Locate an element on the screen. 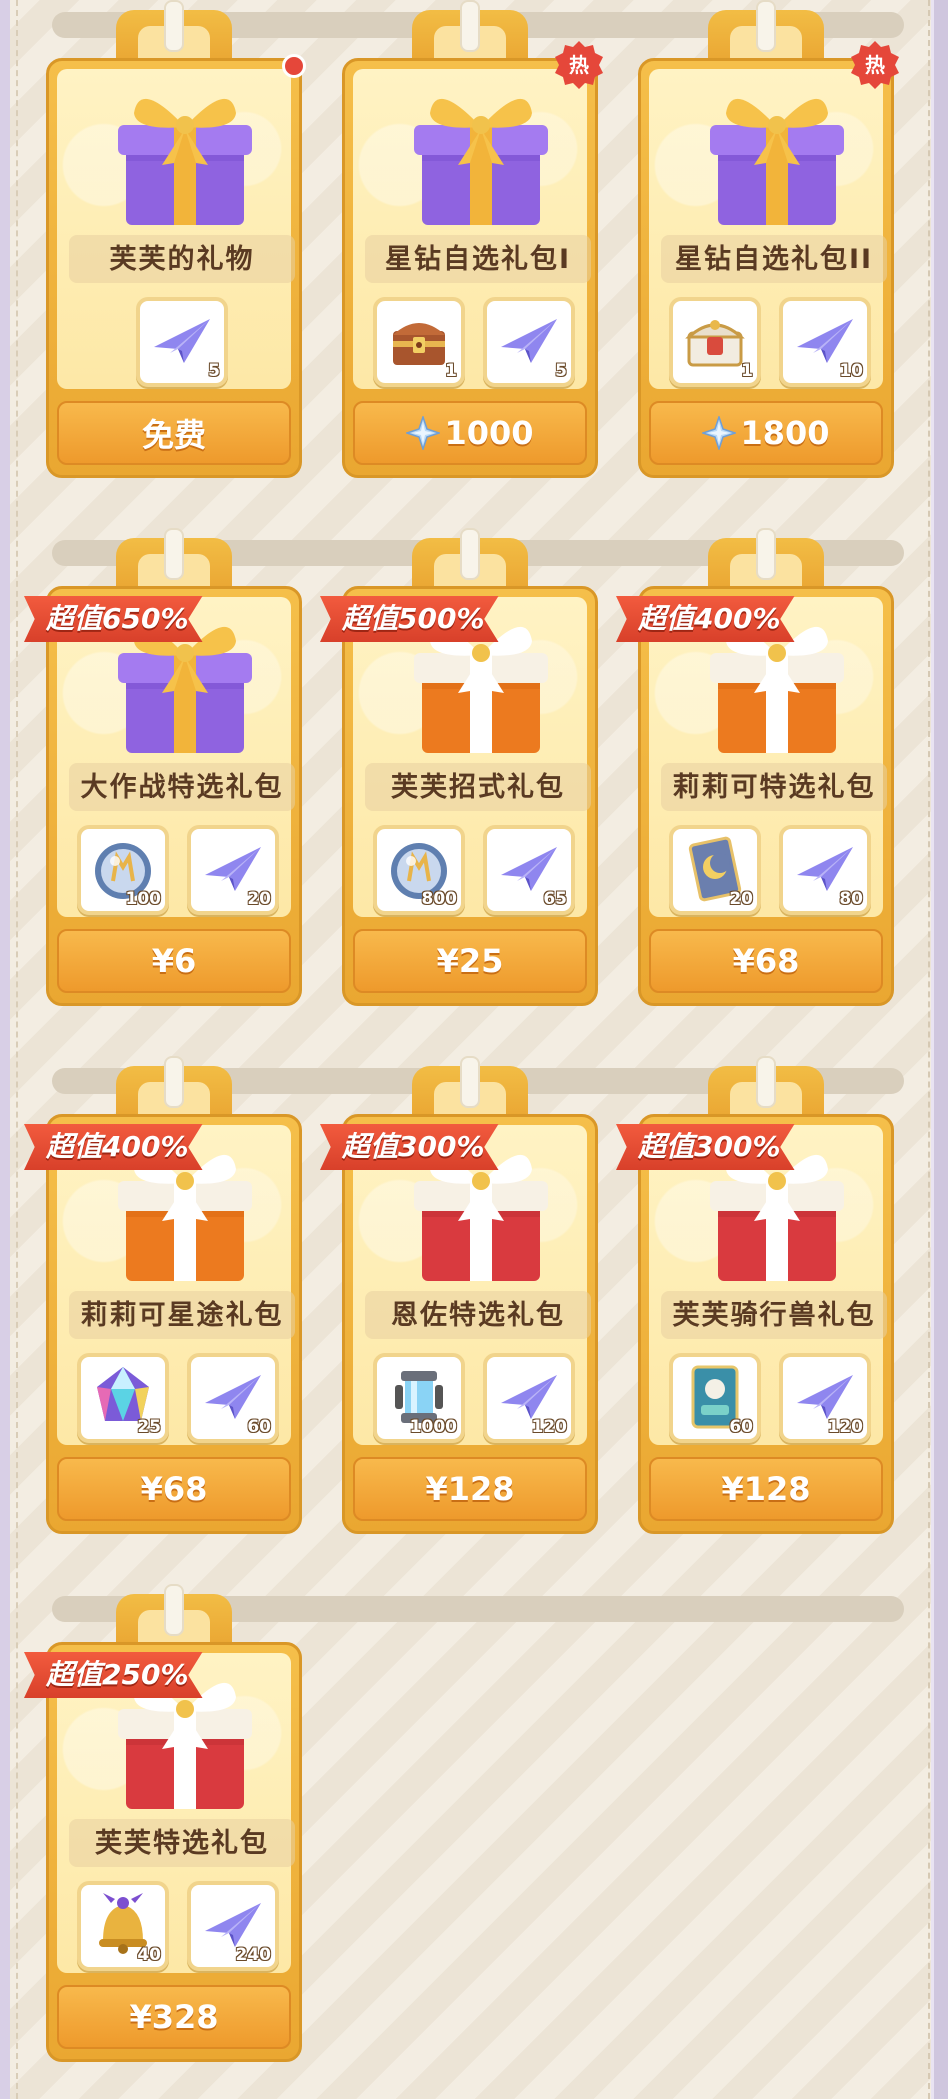  buy-button: ¥25 is located at coordinates (470, 961).